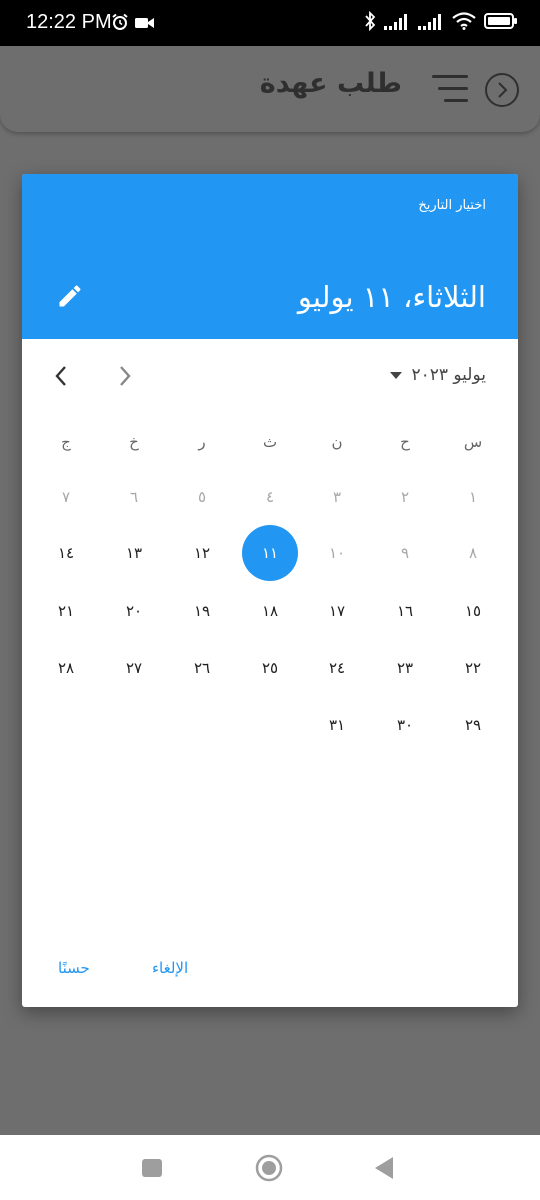  What do you see at coordinates (473, 553) in the screenshot?
I see `calendar-day: ٨` at bounding box center [473, 553].